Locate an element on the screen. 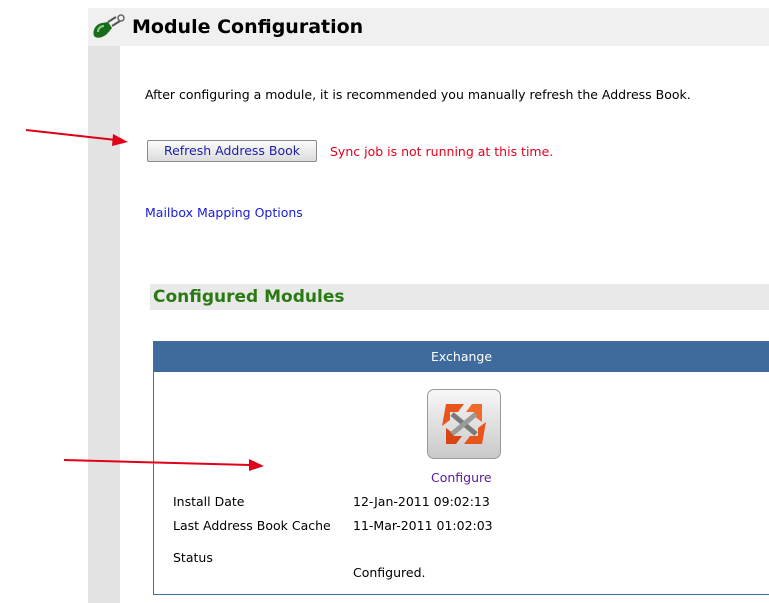  annotation-arrow-module is located at coordinates (163, 465).